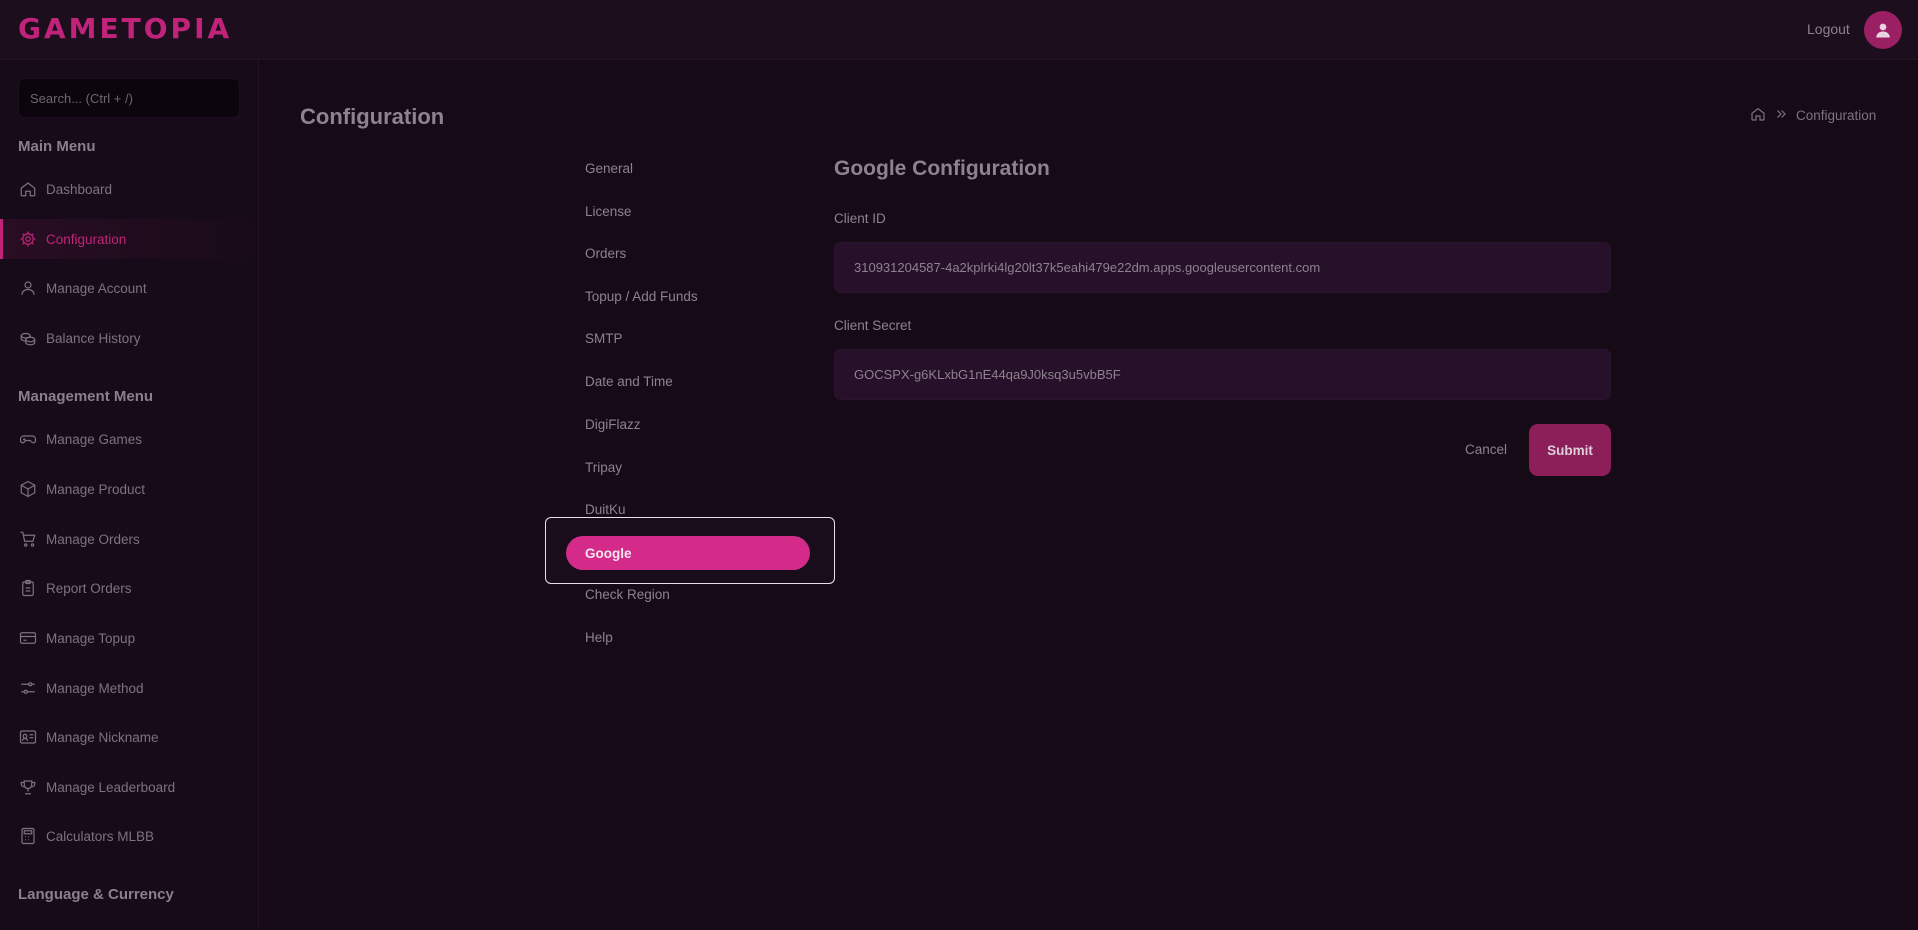  What do you see at coordinates (96, 894) in the screenshot?
I see `language-currency-heading: Language & Currency` at bounding box center [96, 894].